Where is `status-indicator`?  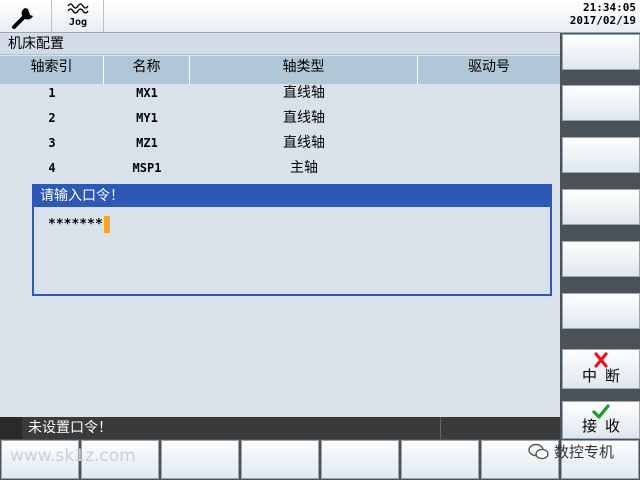 status-indicator is located at coordinates (11, 428).